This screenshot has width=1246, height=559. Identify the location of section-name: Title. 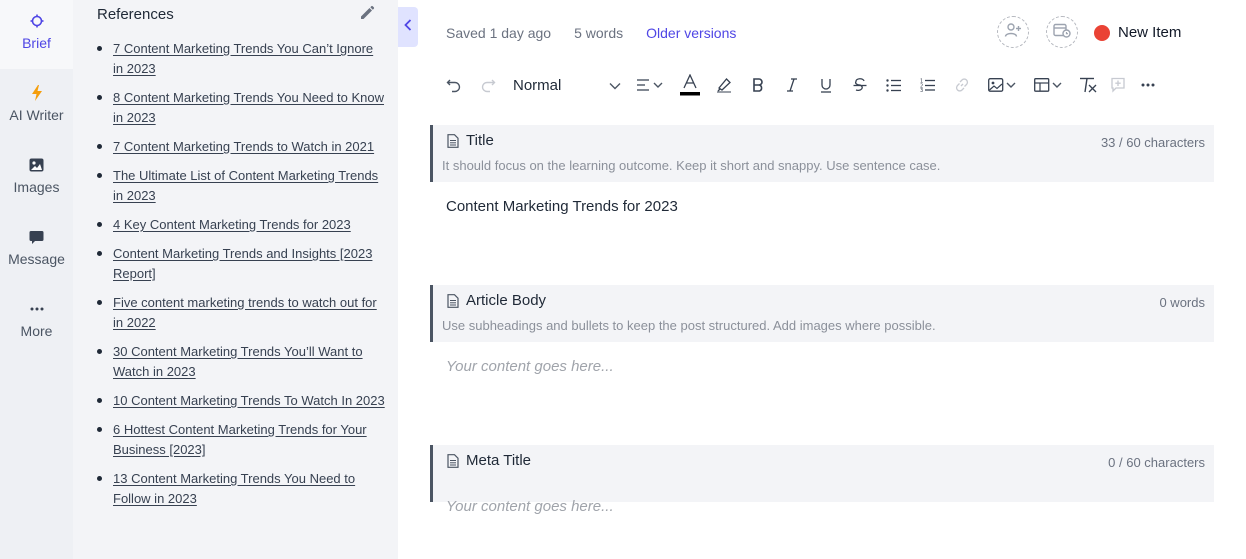
(480, 140).